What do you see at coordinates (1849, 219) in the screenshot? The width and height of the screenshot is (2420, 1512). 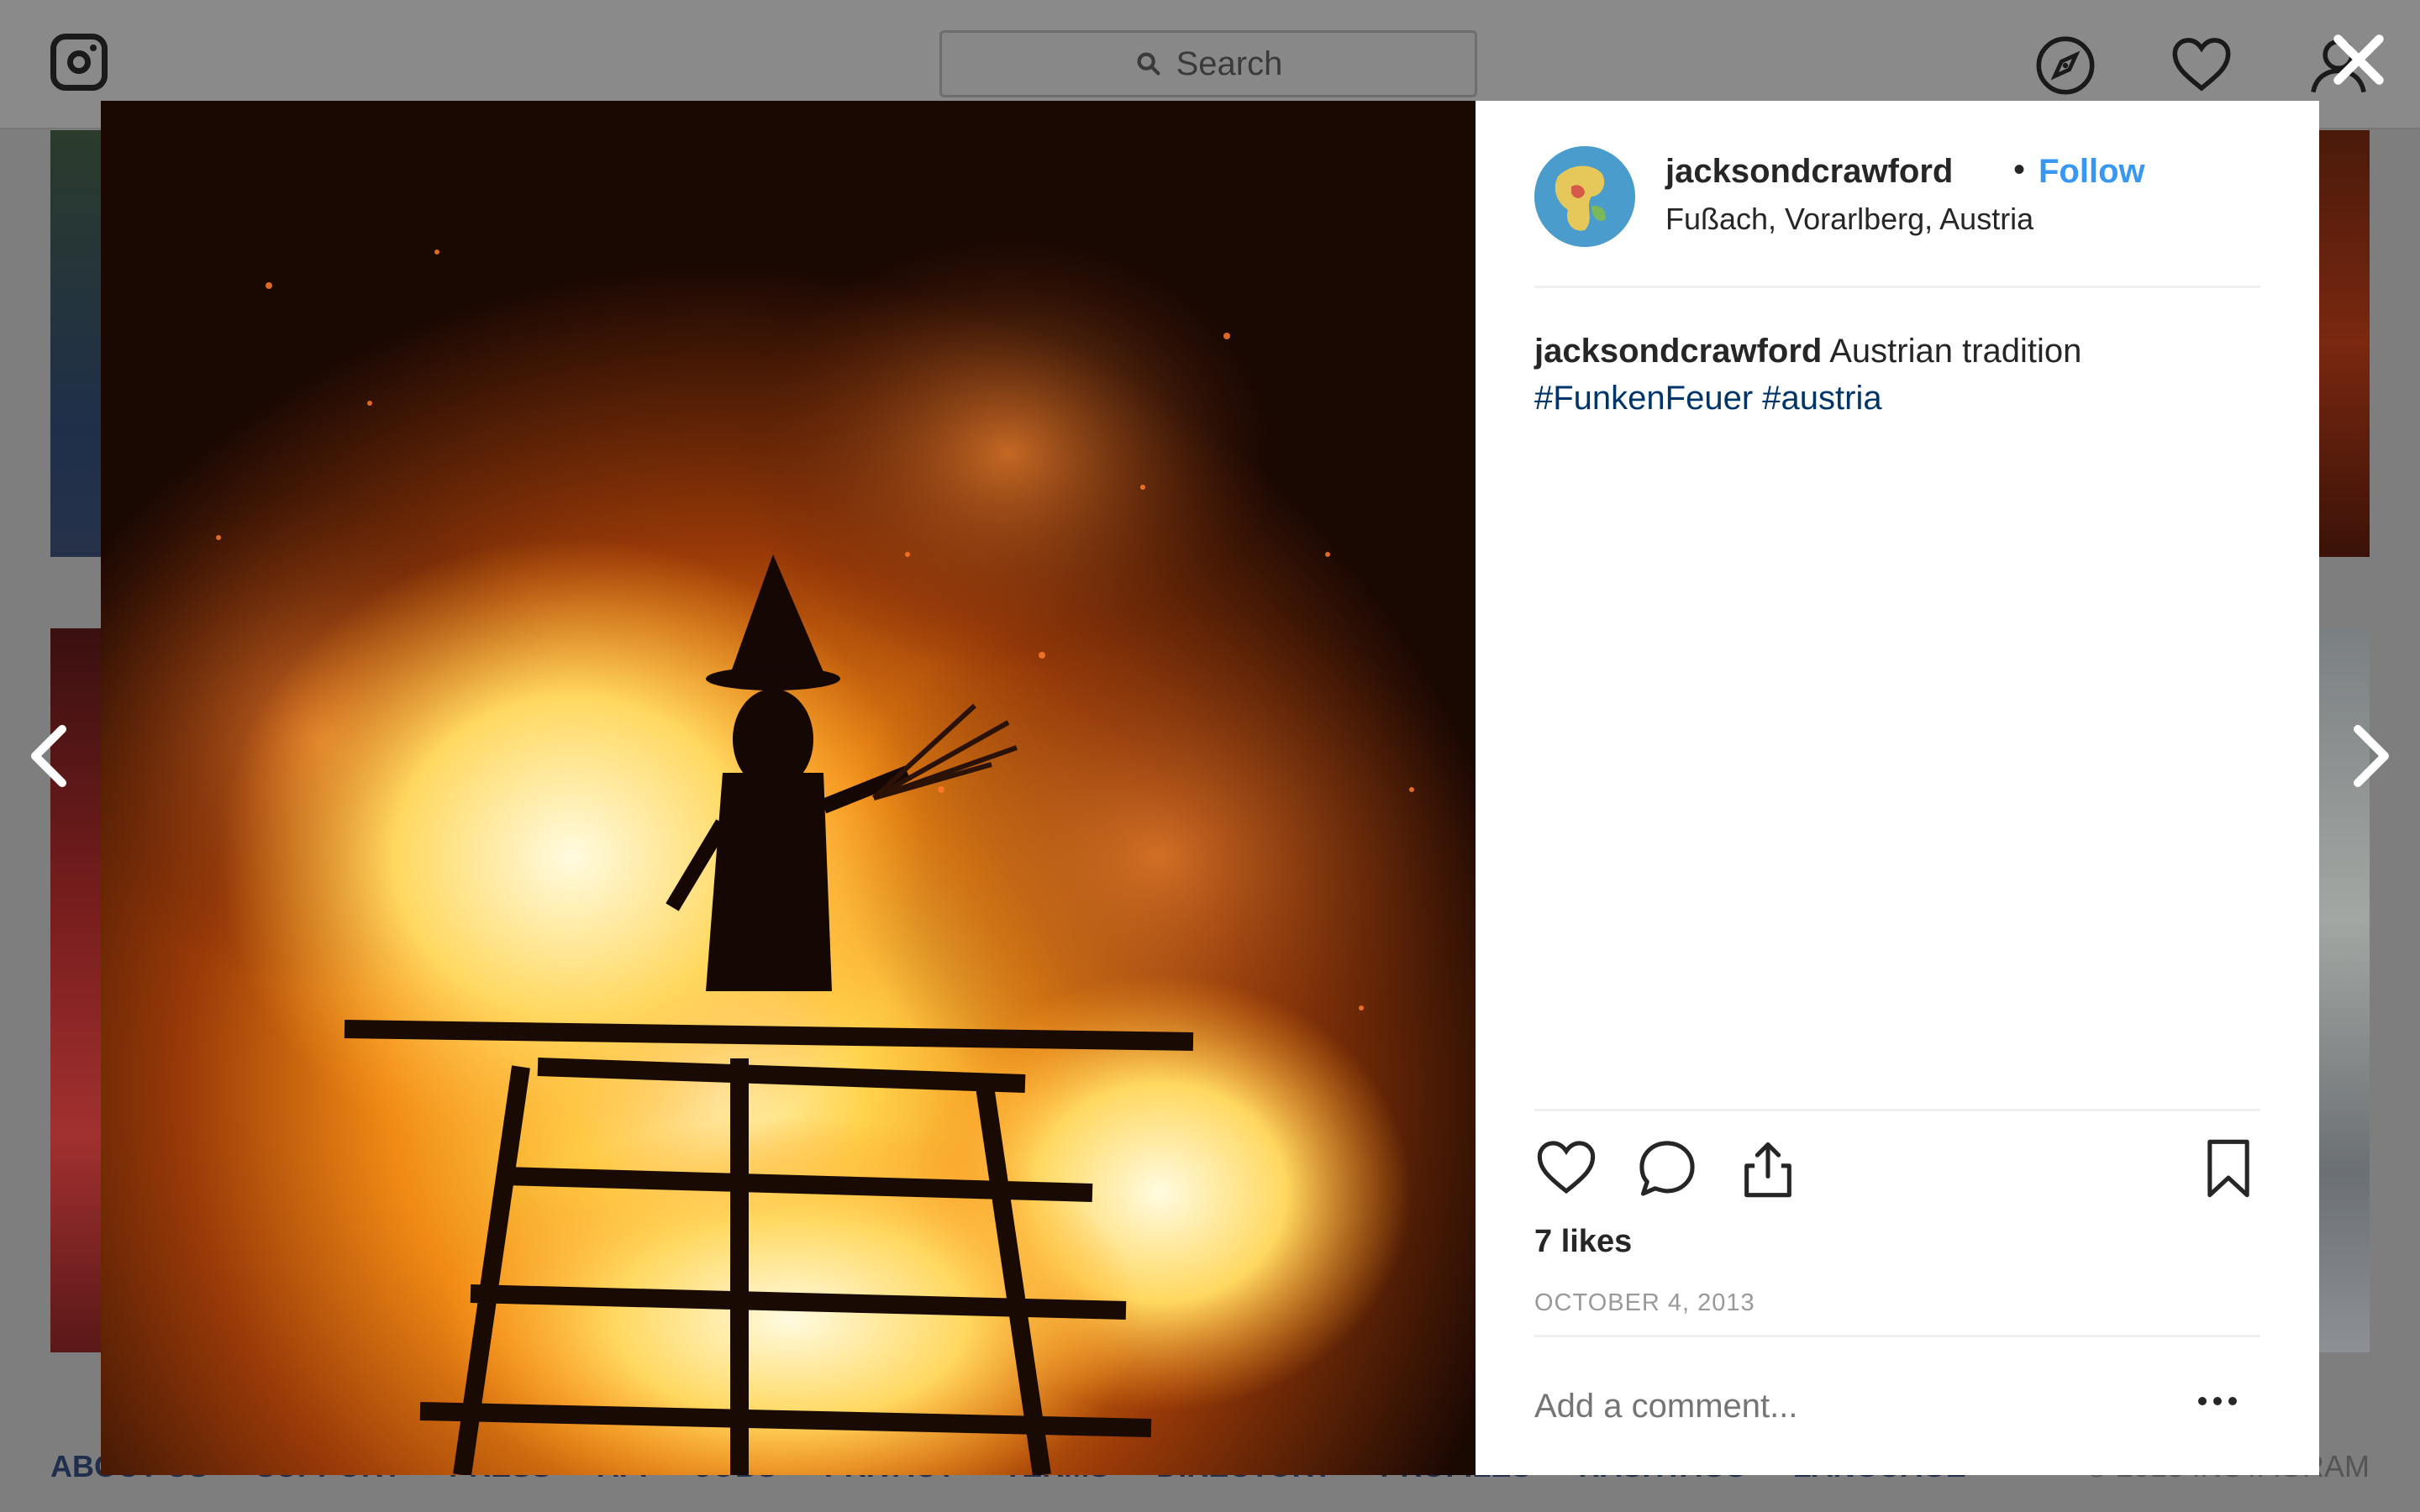 I see `post-location: Fußach, Vorarlberg, Austria` at bounding box center [1849, 219].